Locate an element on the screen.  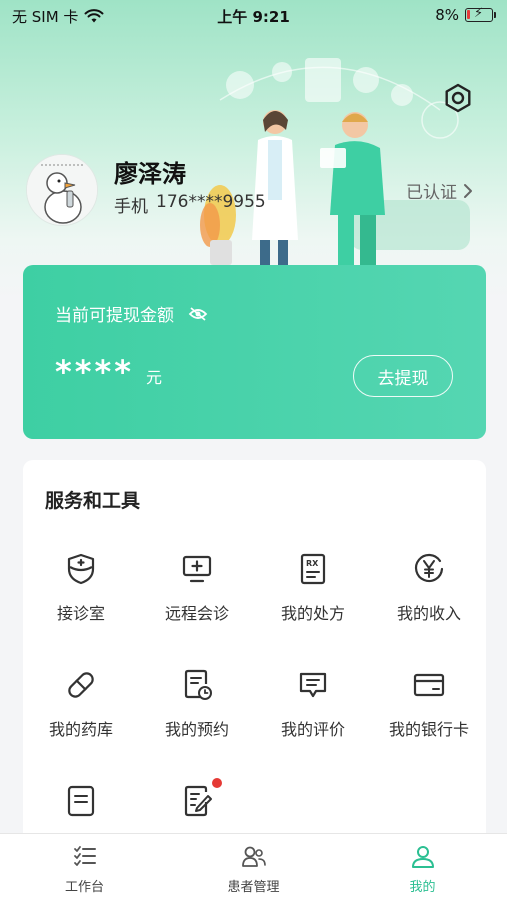
service-my-income: 我的收入 is located at coordinates (429, 602).